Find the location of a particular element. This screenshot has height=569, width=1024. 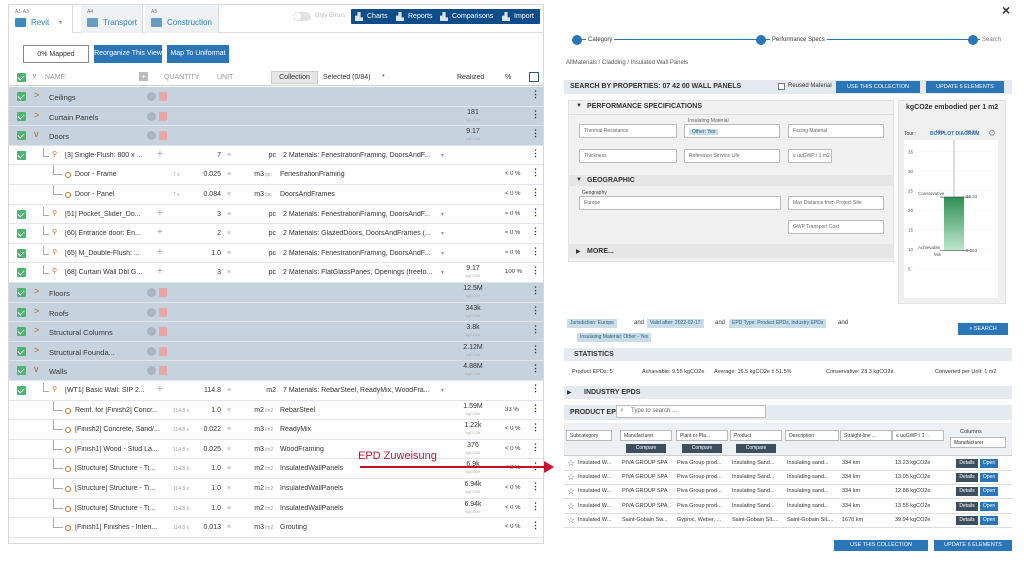

filter-chip: EPD Type: Product EPDs, Industry EPDs is located at coordinates (778, 323).